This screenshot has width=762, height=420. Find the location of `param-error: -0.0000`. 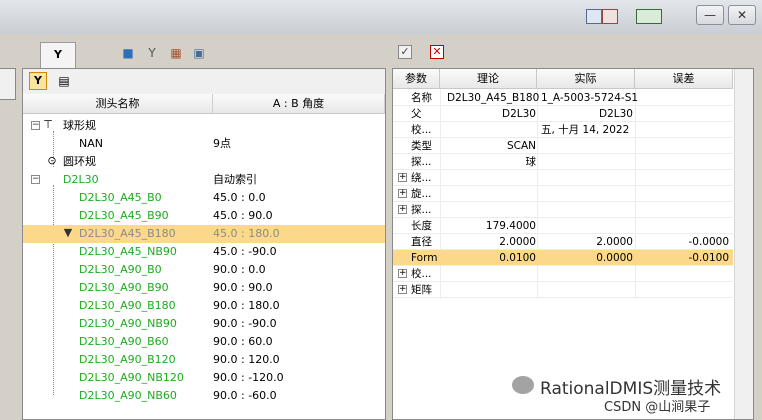

param-error: -0.0000 is located at coordinates (708, 242).